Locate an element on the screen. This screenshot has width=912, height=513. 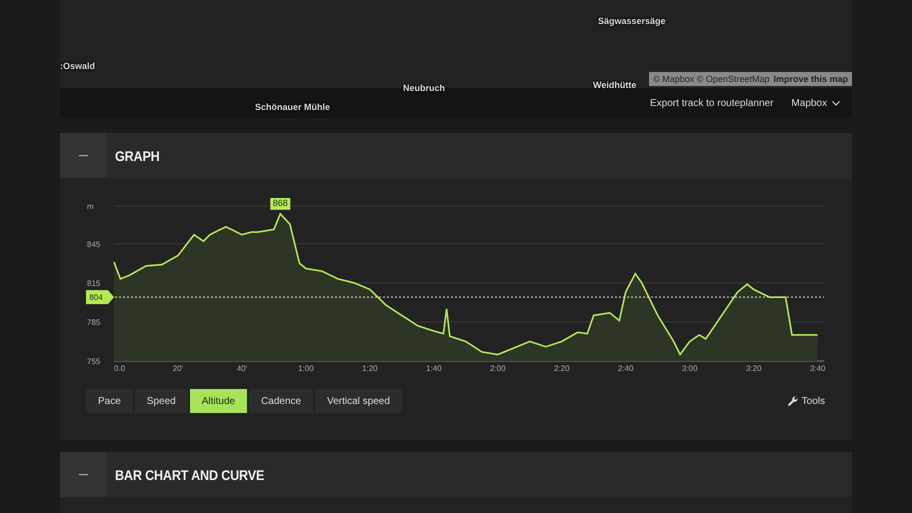
map-place-label: Sägwassersäge is located at coordinates (632, 21).